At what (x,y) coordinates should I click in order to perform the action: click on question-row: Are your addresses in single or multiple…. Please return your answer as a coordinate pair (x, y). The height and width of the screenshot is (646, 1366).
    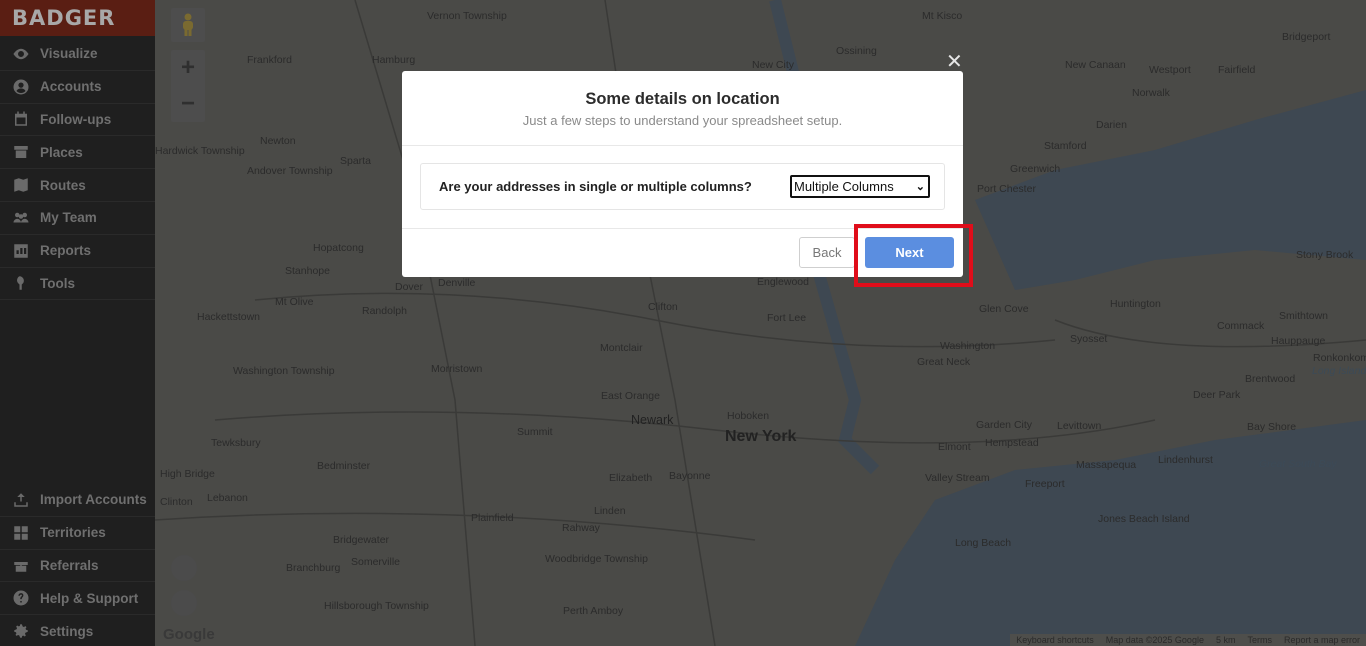
    Looking at the image, I should click on (682, 186).